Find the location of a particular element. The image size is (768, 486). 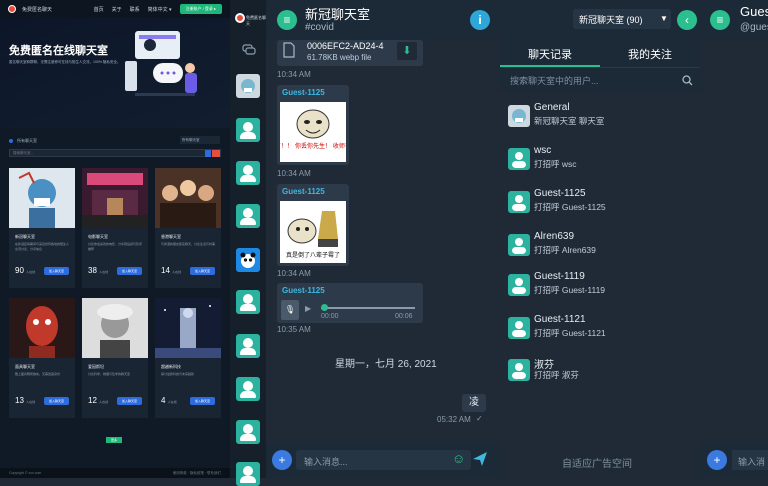

file-meta: 61.78KB webp file is located at coordinates (339, 57).